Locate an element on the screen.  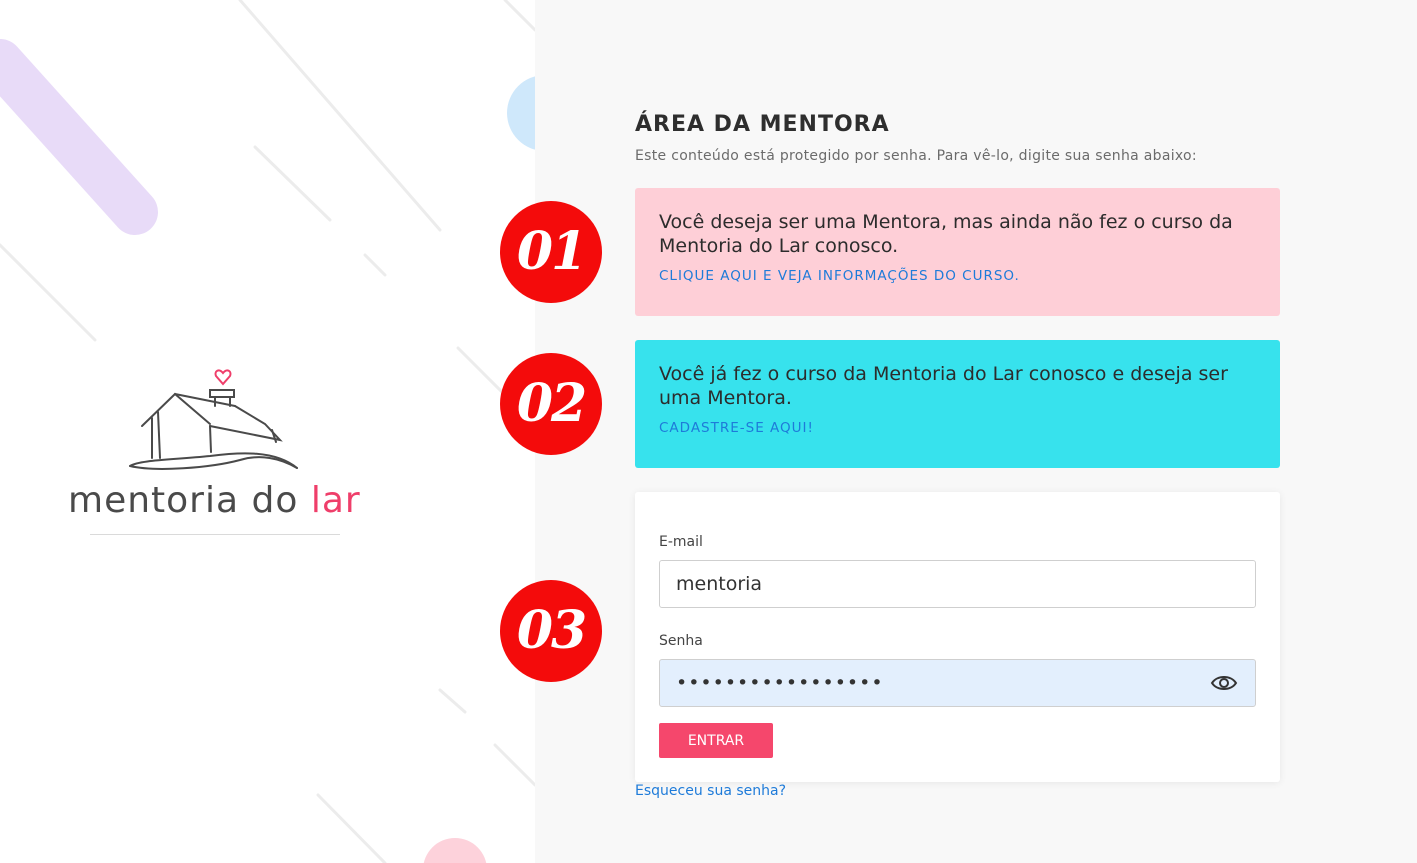
logo-wordmark-main: mentoria do is located at coordinates (189, 500).